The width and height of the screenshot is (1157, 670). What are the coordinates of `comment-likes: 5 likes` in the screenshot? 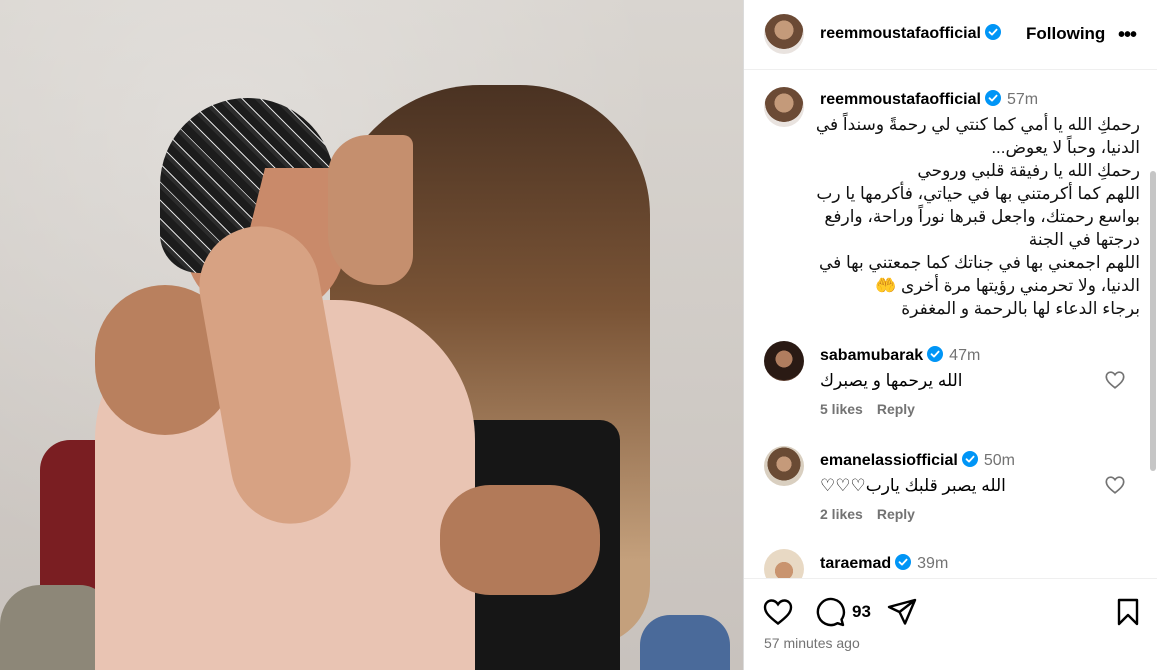 It's located at (841, 409).